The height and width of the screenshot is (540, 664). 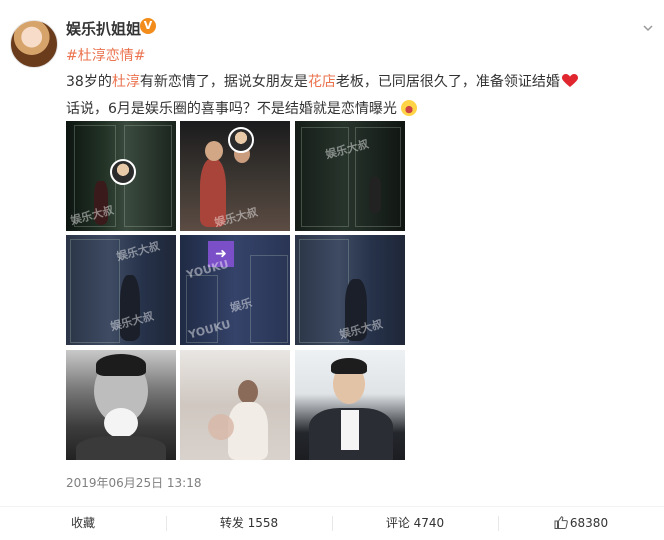 What do you see at coordinates (235, 176) in the screenshot?
I see `photo-2: 娱乐大叔` at bounding box center [235, 176].